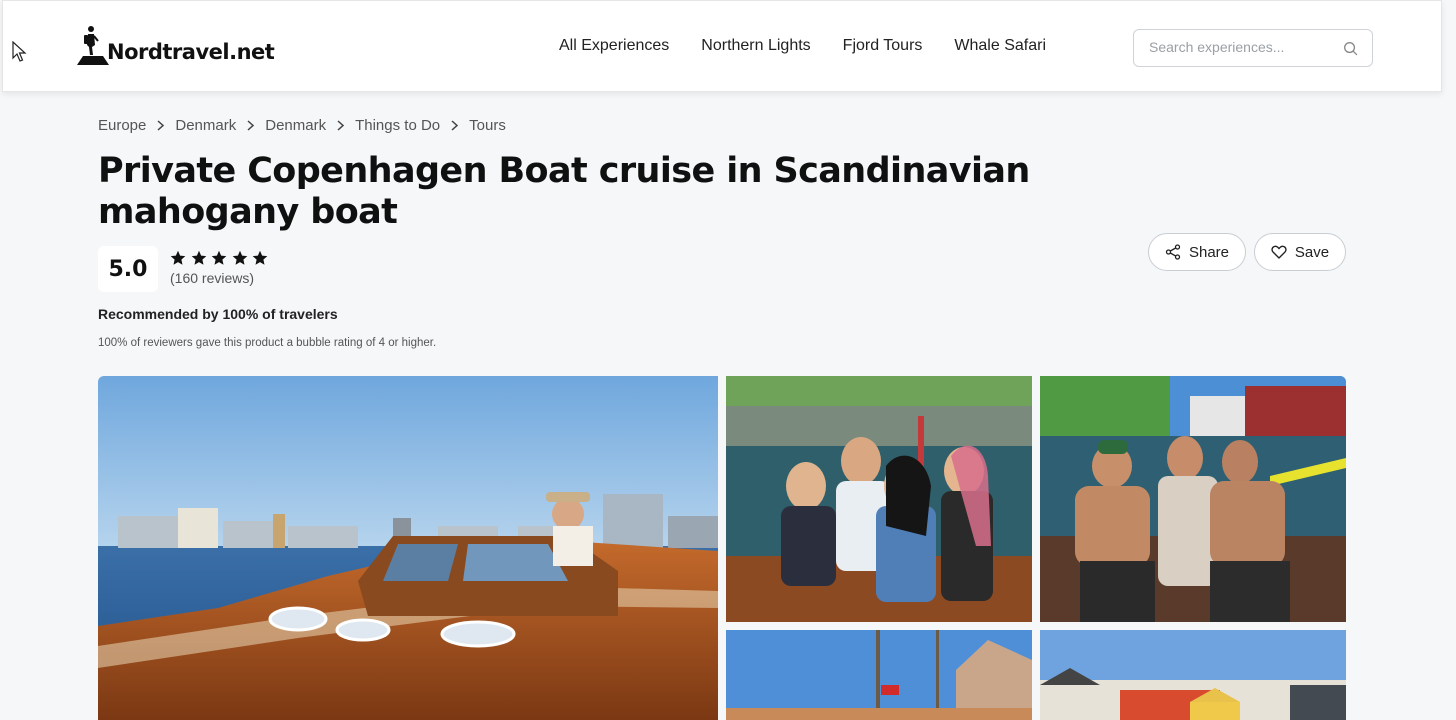 Image resolution: width=1456 pixels, height=720 pixels. Describe the element at coordinates (212, 278) in the screenshot. I see `review-count: (160 reviews)` at that location.